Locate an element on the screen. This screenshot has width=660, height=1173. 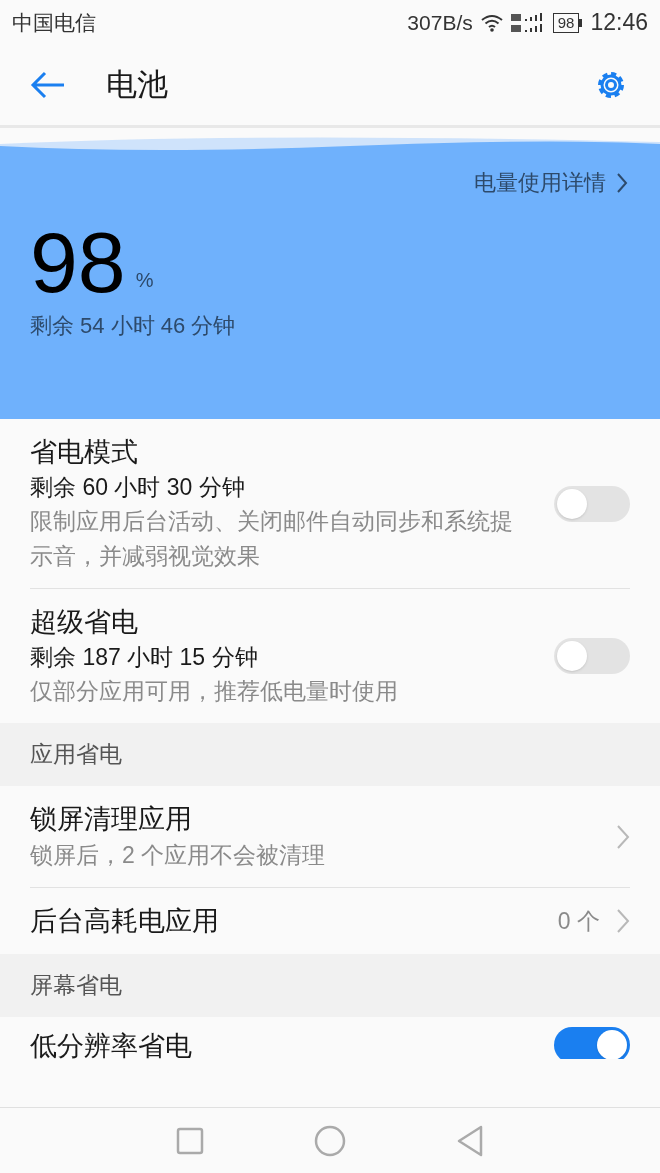
signal-icon is located at coordinates (527, 22).